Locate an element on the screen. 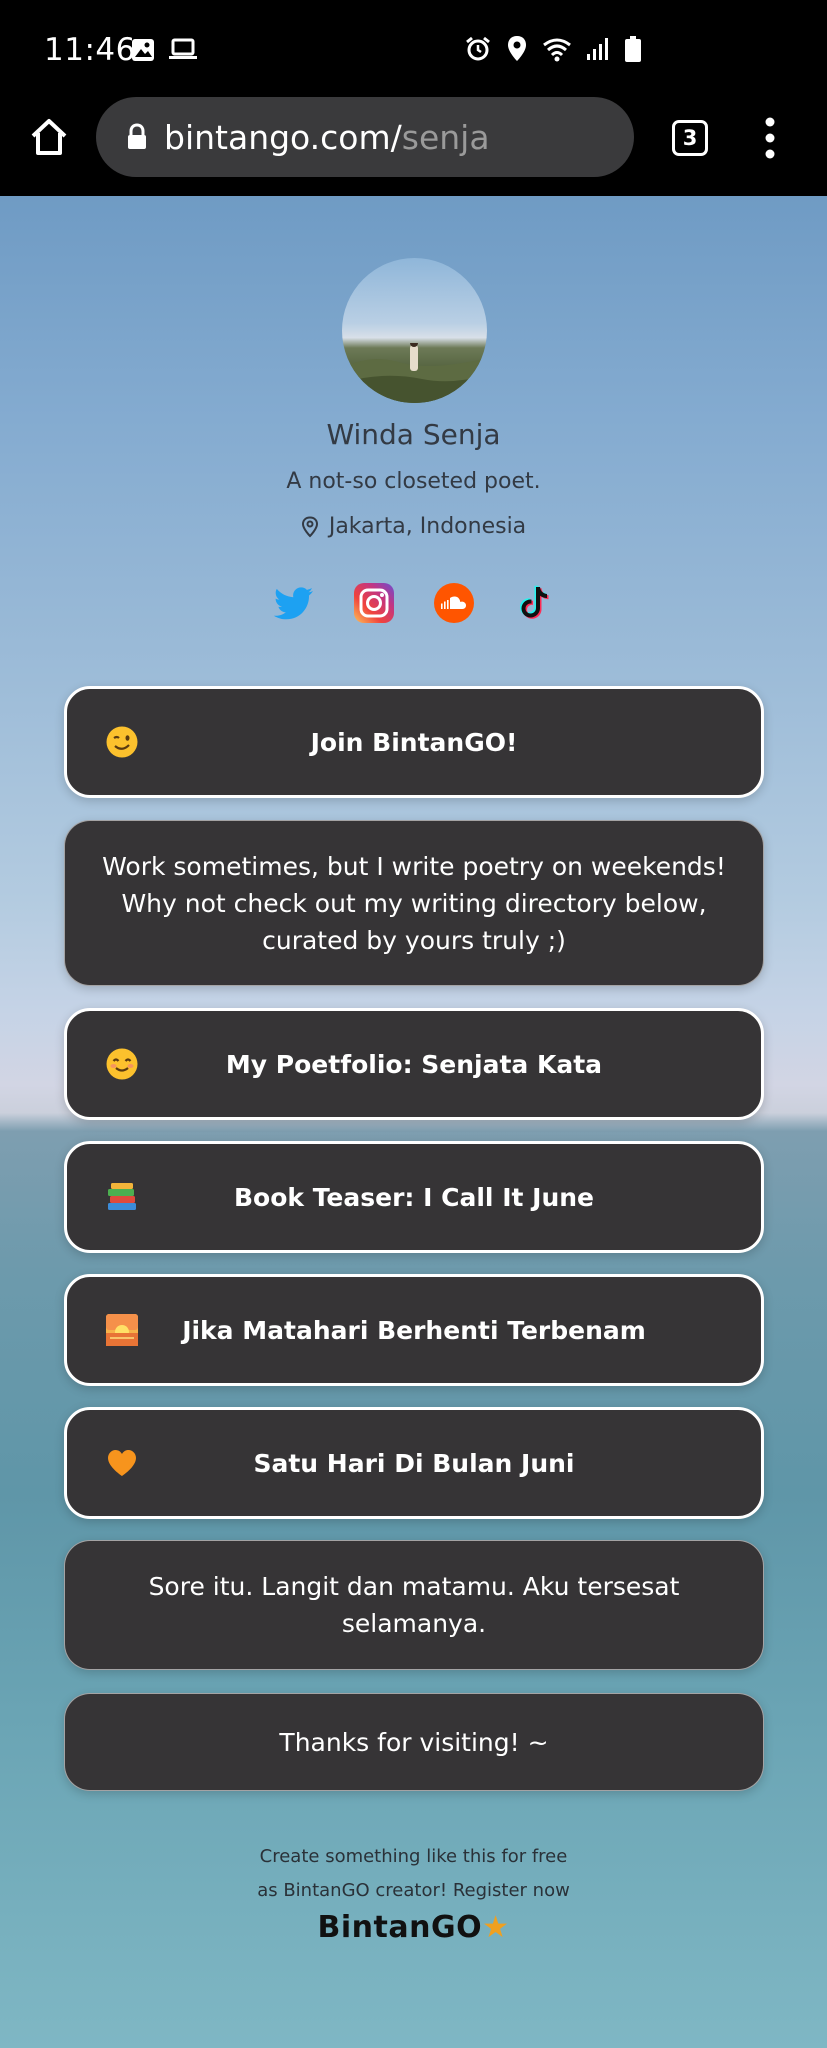 The height and width of the screenshot is (2048, 827). profile-location: Jakarta, Indonesia is located at coordinates (413, 526).